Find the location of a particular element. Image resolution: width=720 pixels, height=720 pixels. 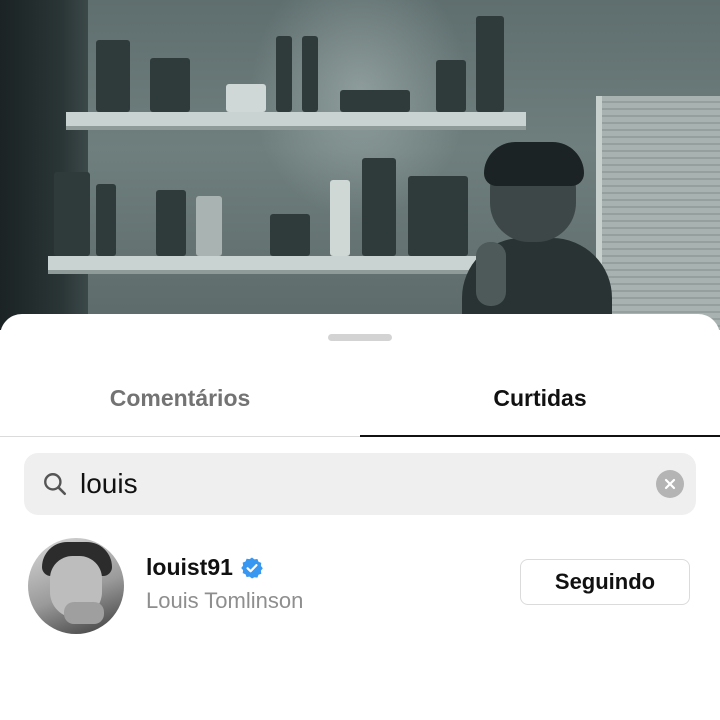

clear-icon is located at coordinates (670, 484).